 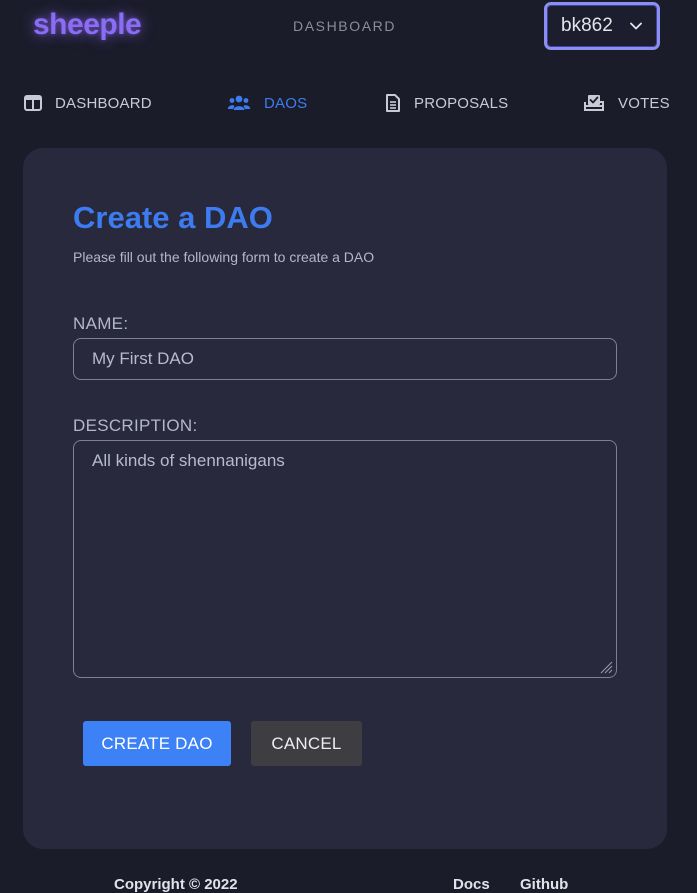 I want to click on nav-item-votes: VOTES, so click(x=627, y=103).